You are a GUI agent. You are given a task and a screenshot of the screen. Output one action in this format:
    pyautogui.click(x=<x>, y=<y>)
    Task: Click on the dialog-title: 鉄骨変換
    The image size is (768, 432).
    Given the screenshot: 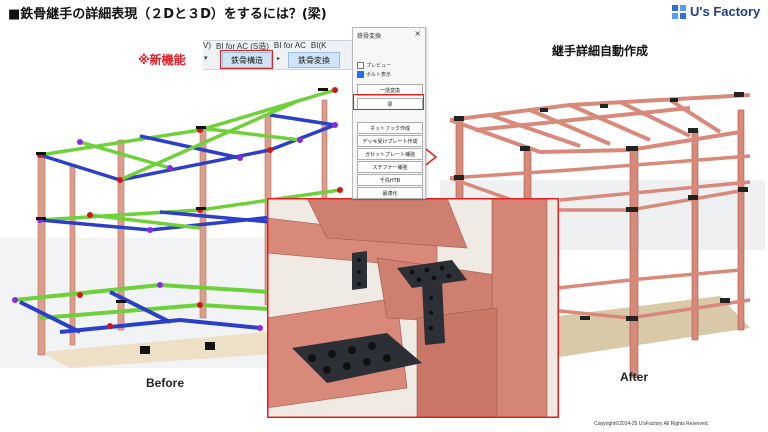 What is the action you would take?
    pyautogui.click(x=369, y=36)
    